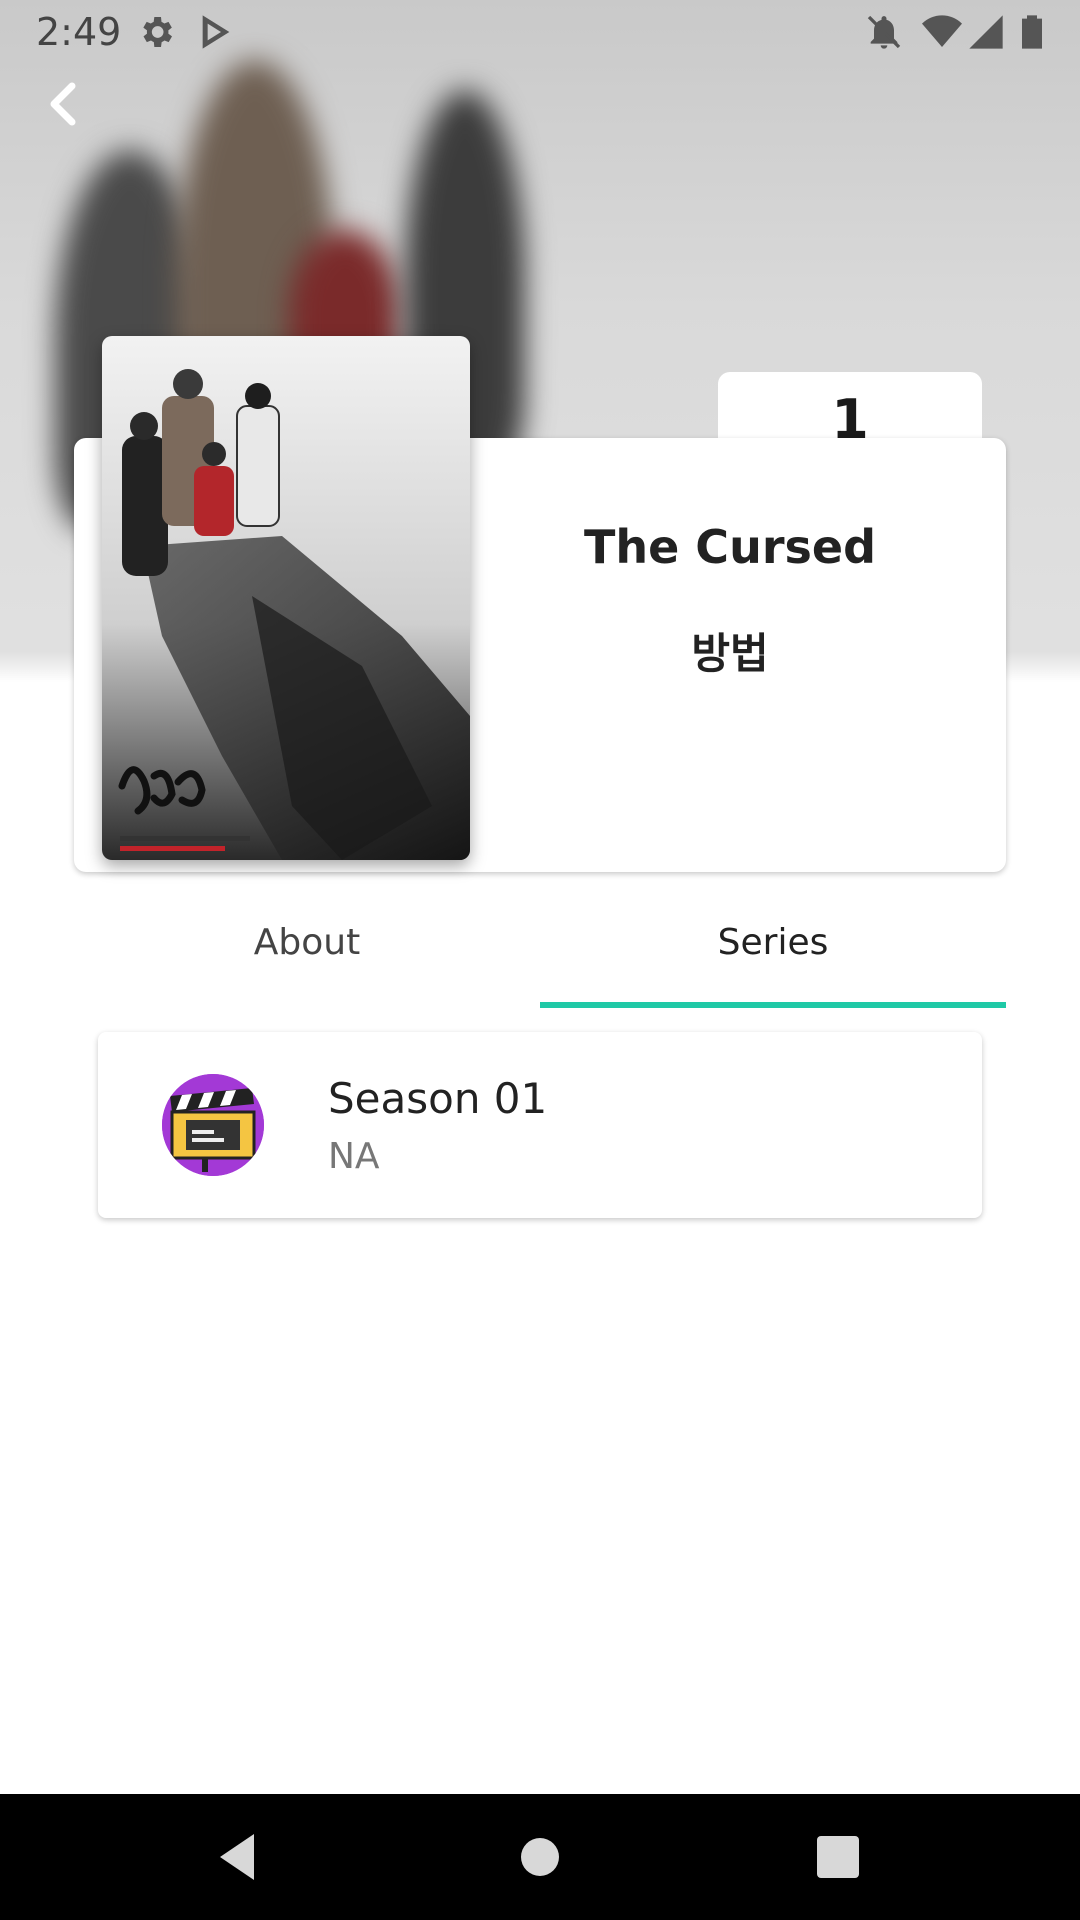 The width and height of the screenshot is (1080, 1920). What do you see at coordinates (540, 32) in the screenshot?
I see `status-bar: 2:49` at bounding box center [540, 32].